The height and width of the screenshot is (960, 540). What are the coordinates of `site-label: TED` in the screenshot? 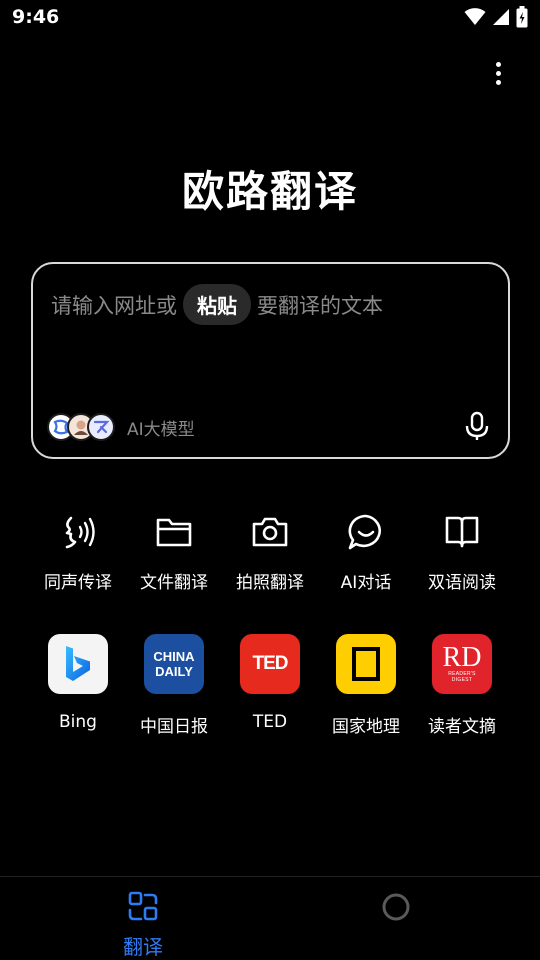 It's located at (270, 722).